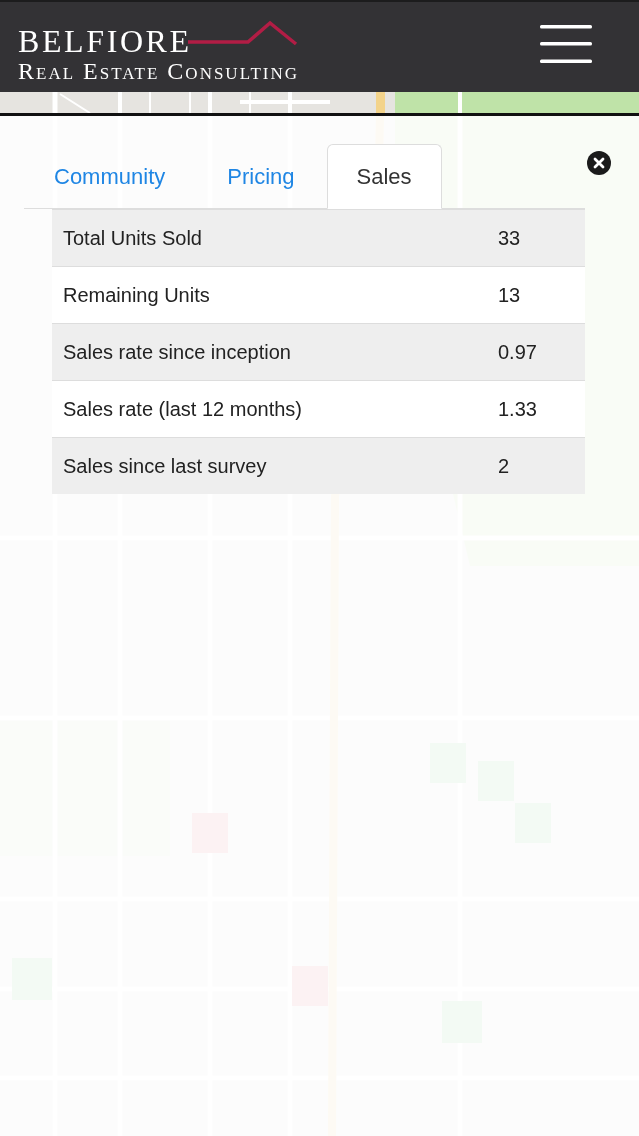 This screenshot has height=1136, width=639. Describe the element at coordinates (110, 176) in the screenshot. I see `tab: Community` at that location.